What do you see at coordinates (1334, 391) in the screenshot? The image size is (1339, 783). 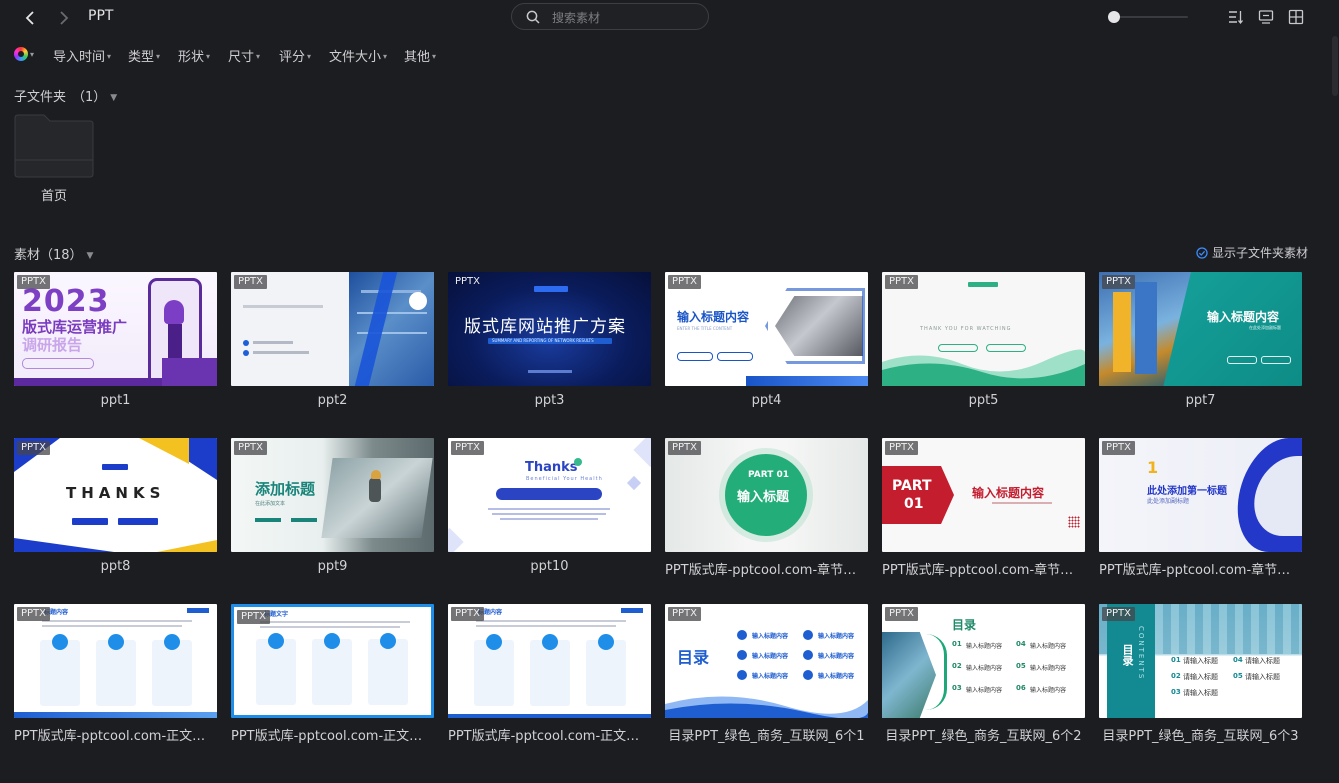 I see `vertical-scrollbar` at bounding box center [1334, 391].